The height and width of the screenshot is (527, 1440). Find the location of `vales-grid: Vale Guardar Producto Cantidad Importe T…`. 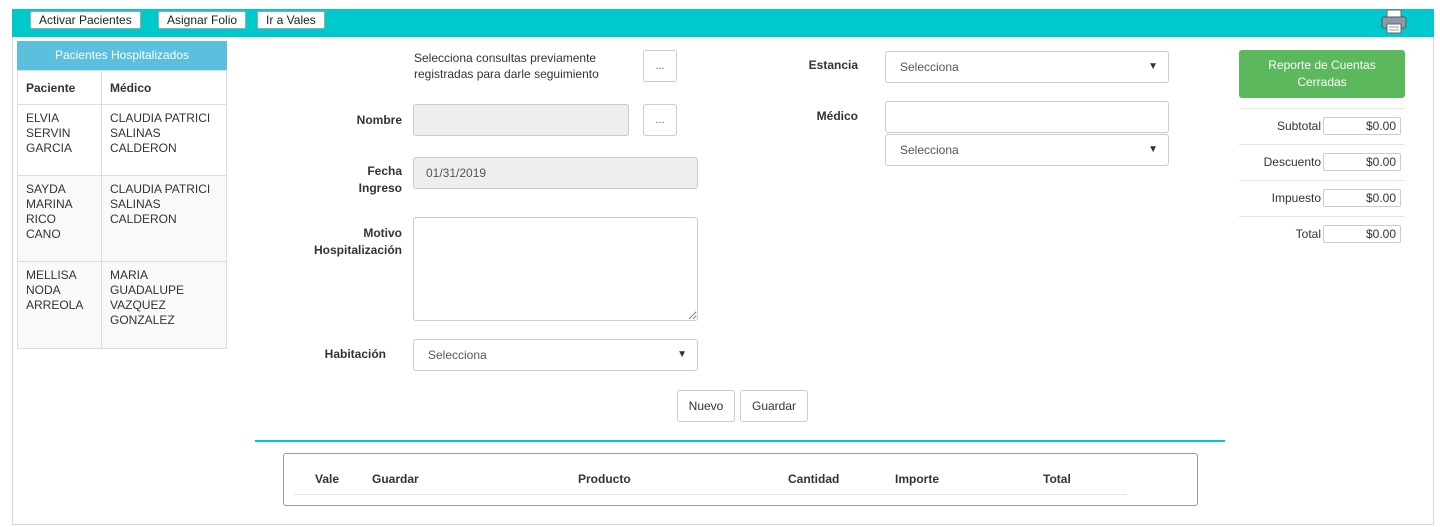

vales-grid: Vale Guardar Producto Cantidad Importe T… is located at coordinates (740, 479).